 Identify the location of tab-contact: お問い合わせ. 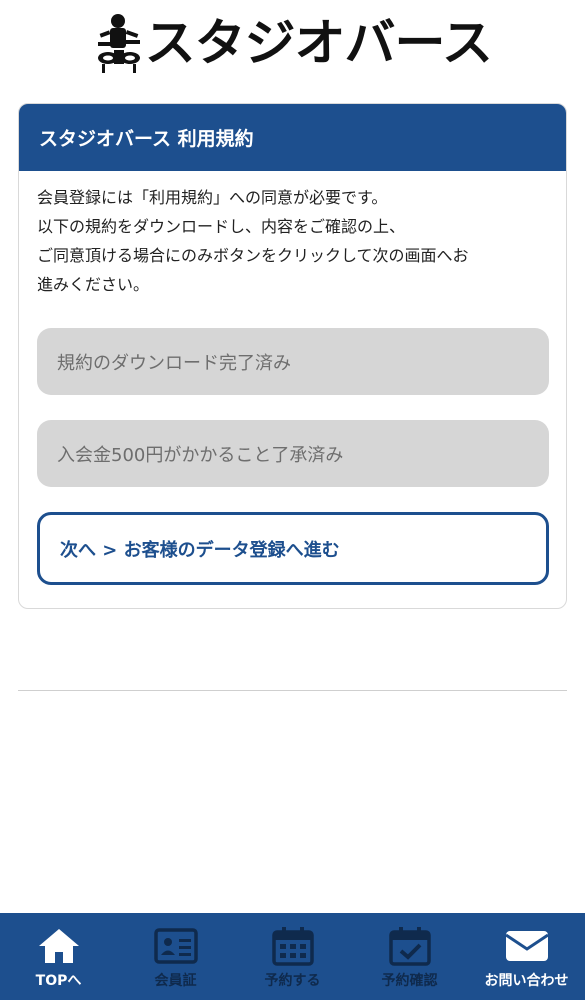
(526, 956).